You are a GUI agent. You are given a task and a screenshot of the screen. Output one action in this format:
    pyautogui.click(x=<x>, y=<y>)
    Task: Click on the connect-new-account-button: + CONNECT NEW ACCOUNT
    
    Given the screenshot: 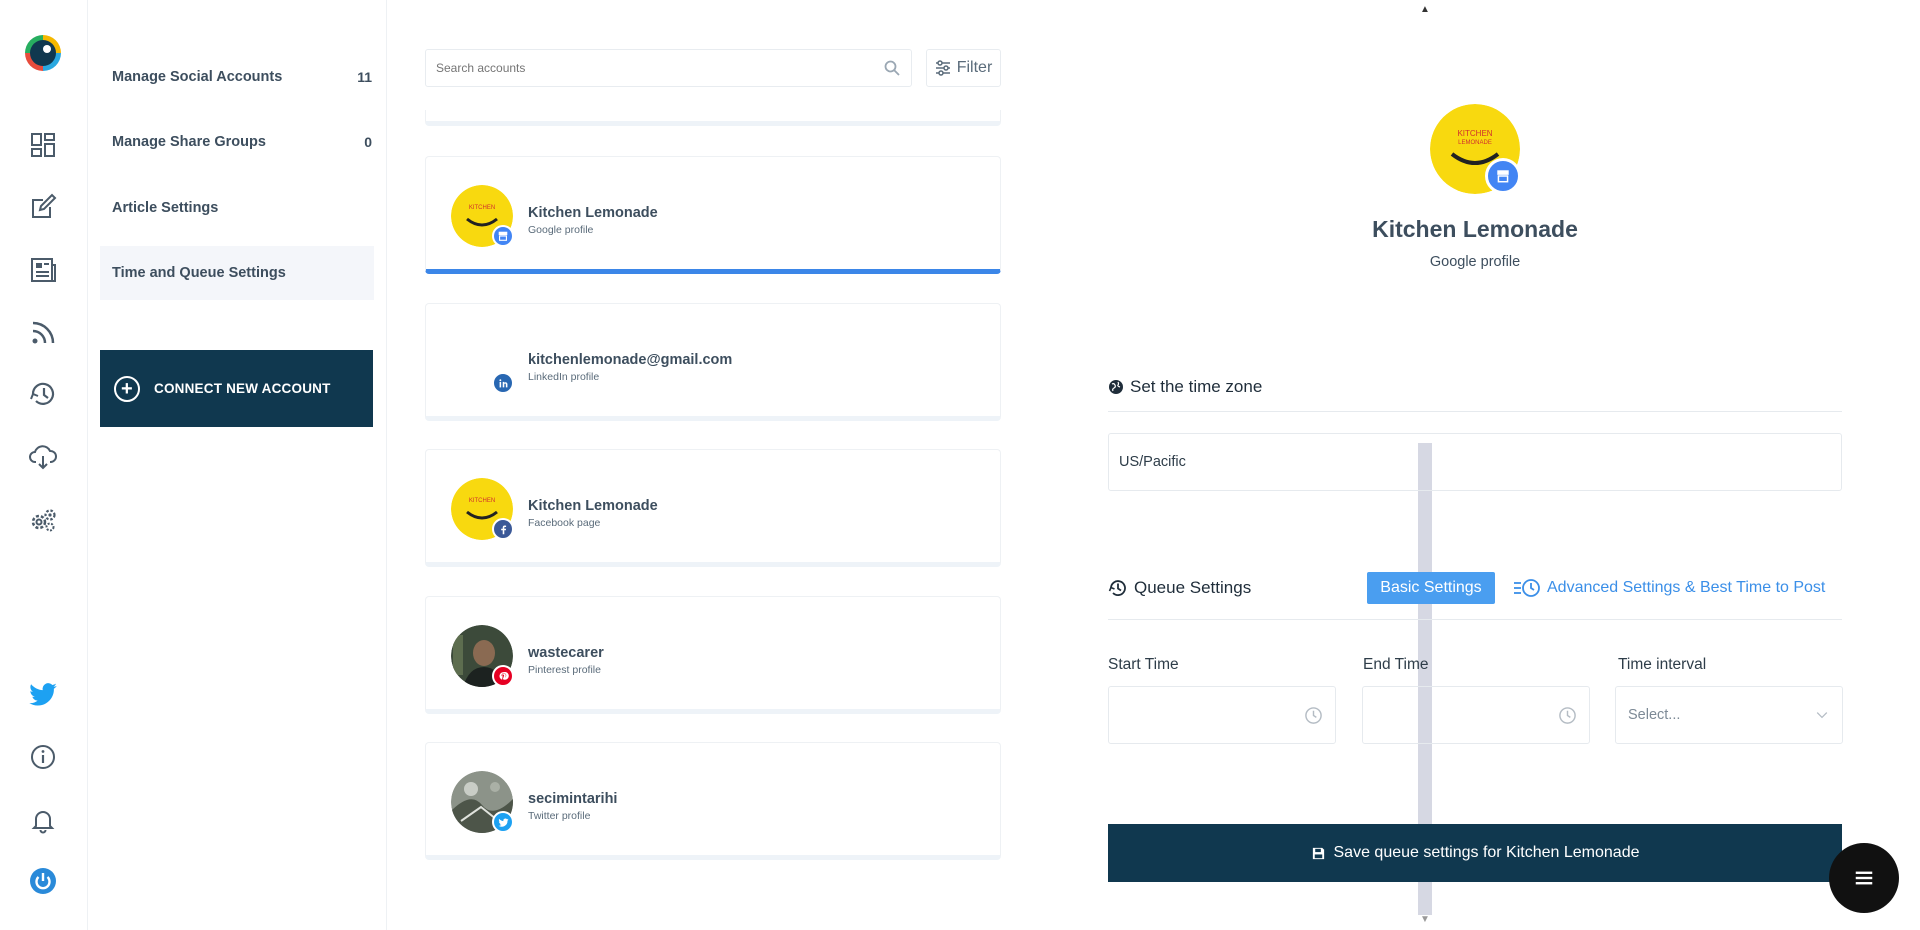 What is the action you would take?
    pyautogui.click(x=236, y=388)
    